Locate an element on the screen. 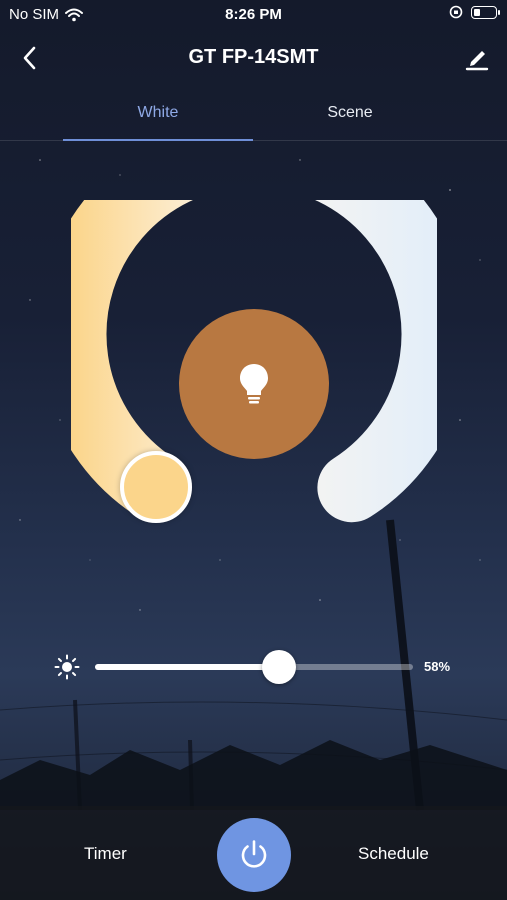  active-tab-indicator is located at coordinates (158, 140).